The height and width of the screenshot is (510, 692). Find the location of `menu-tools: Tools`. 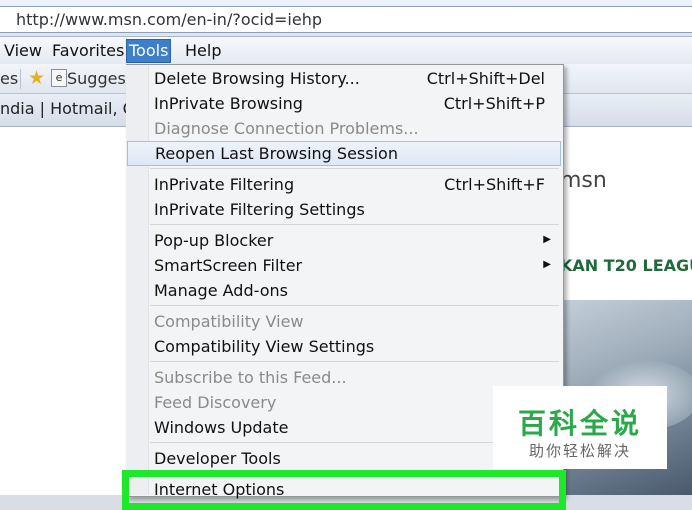

menu-tools: Tools is located at coordinates (149, 51).